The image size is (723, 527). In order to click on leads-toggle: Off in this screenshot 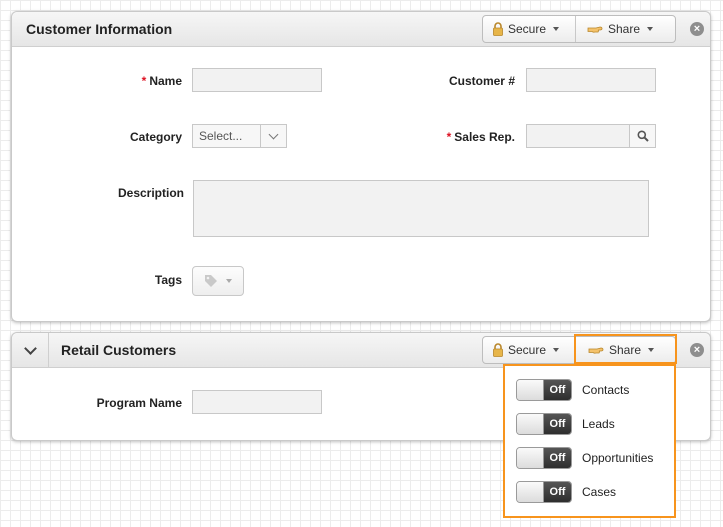, I will do `click(544, 424)`.